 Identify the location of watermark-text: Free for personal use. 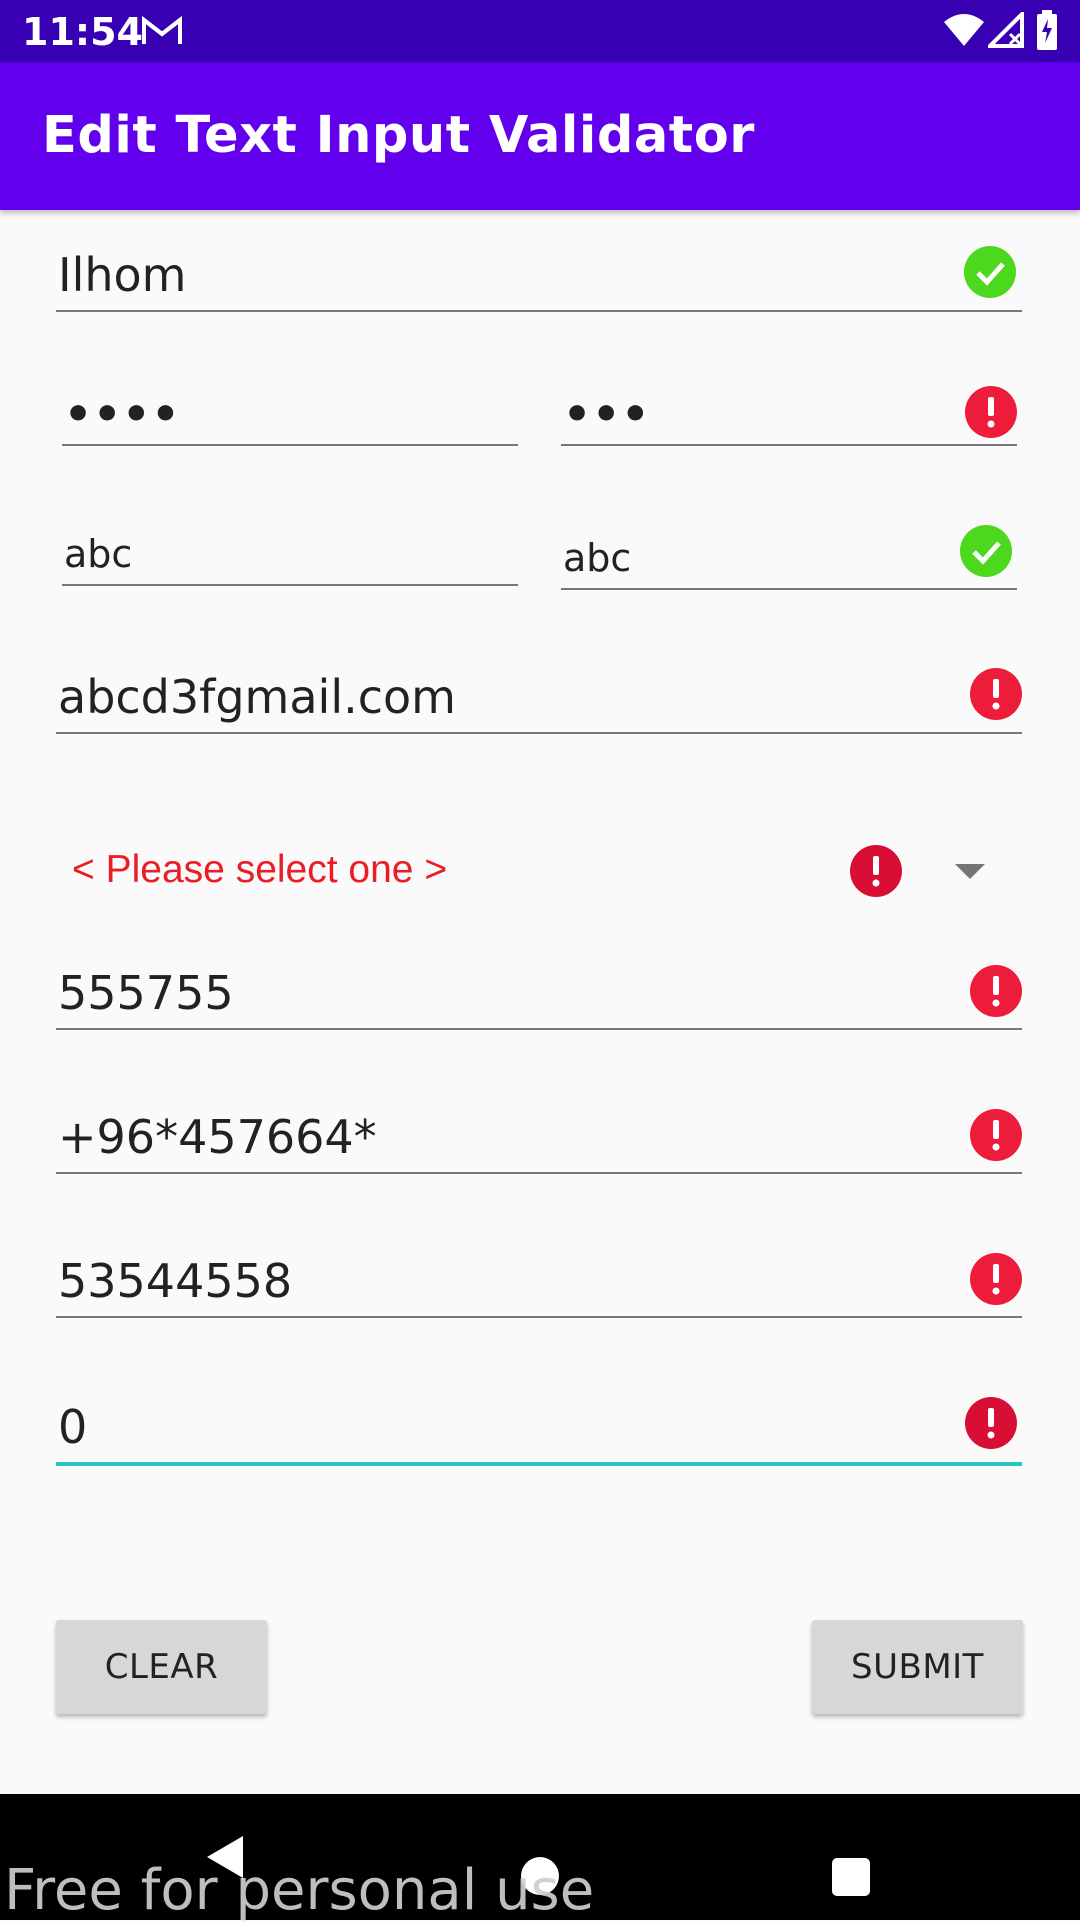
(299, 1890).